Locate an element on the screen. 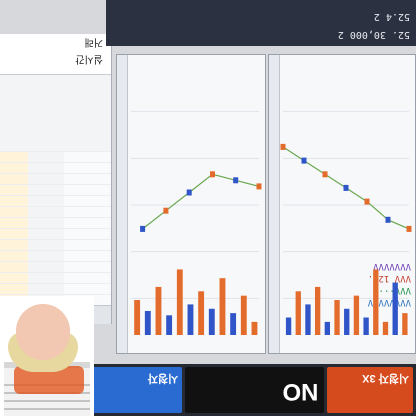 The width and height of the screenshot is (416, 416). order-book-footer: 실시간 거래 is located at coordinates (55, 54).